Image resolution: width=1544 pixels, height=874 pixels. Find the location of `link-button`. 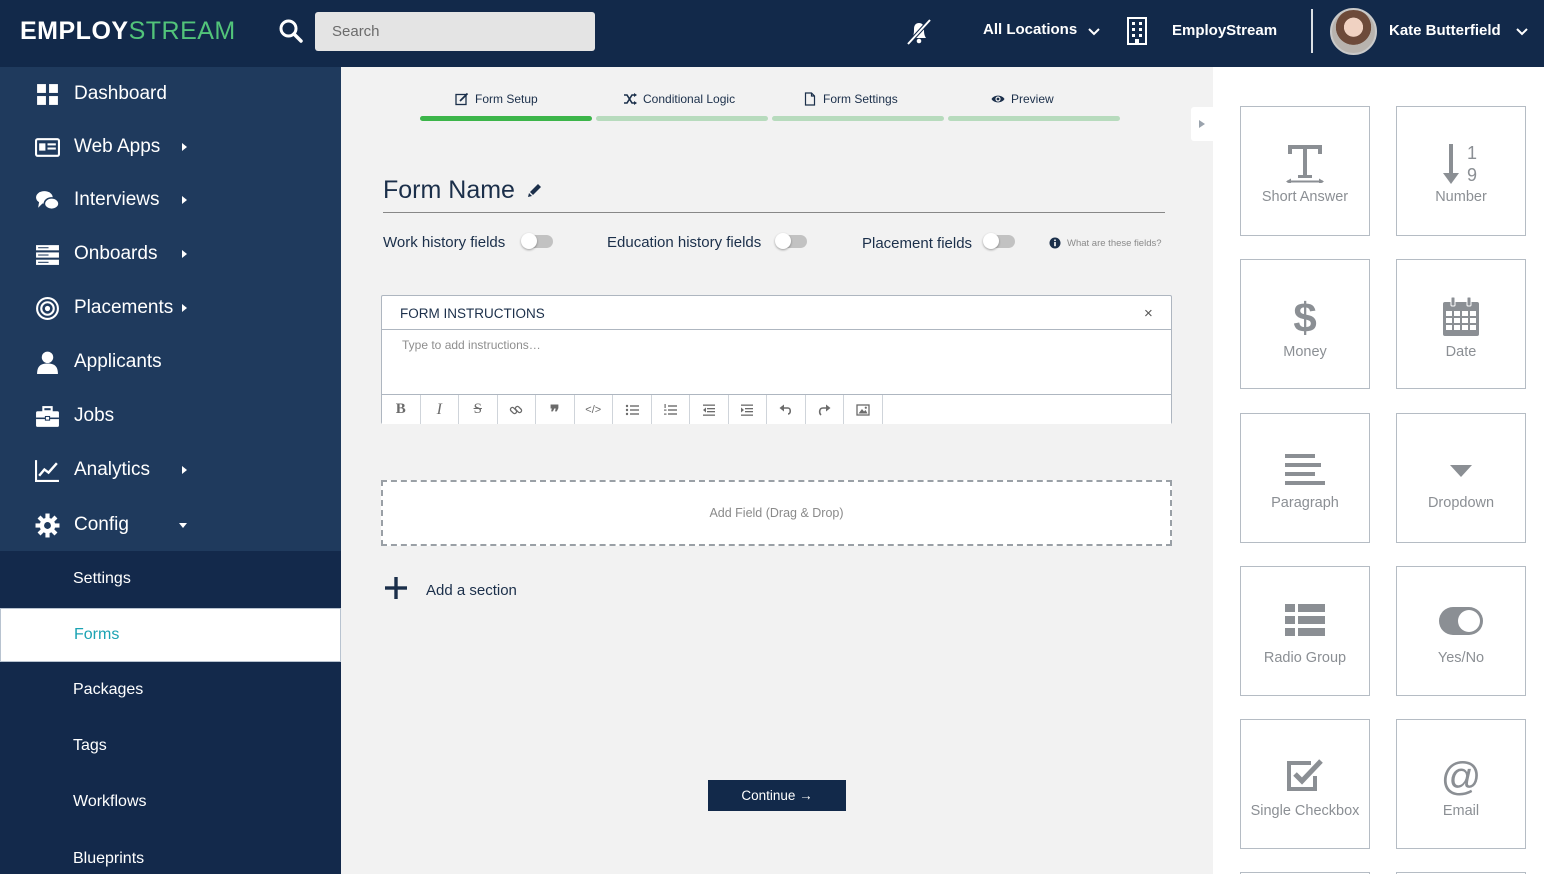

link-button is located at coordinates (517, 409).